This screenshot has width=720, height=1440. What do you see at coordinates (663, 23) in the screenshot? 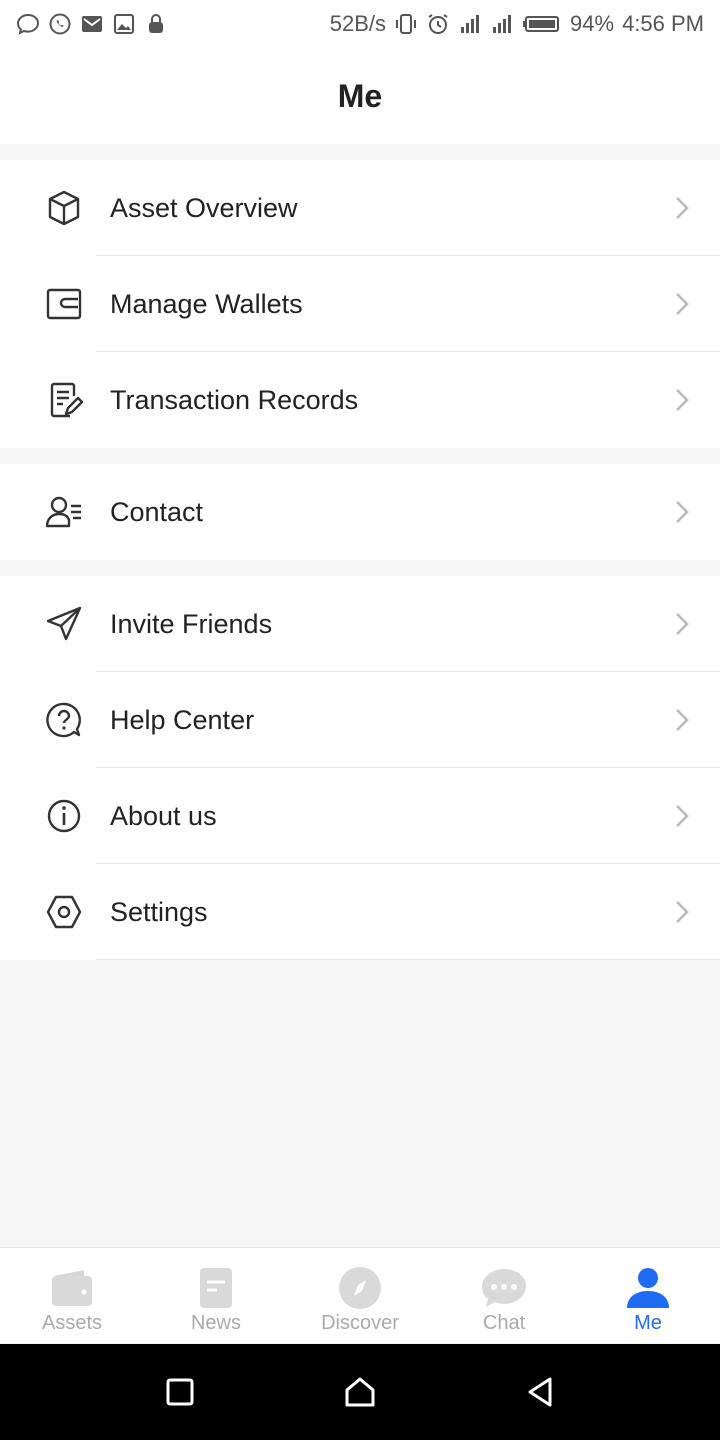
I see `clock: 4:56 PM` at bounding box center [663, 23].